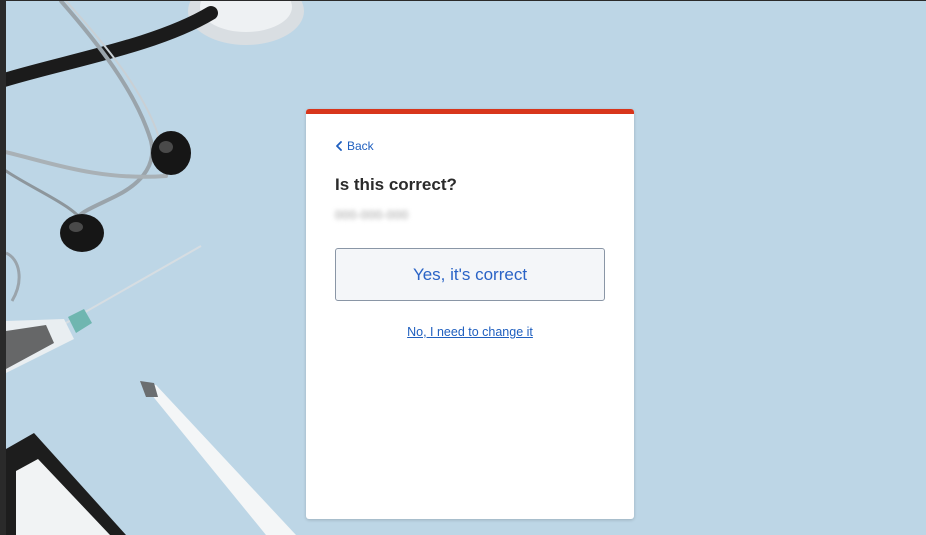 The width and height of the screenshot is (926, 535). Describe the element at coordinates (360, 146) in the screenshot. I see `back-label: Back` at that location.